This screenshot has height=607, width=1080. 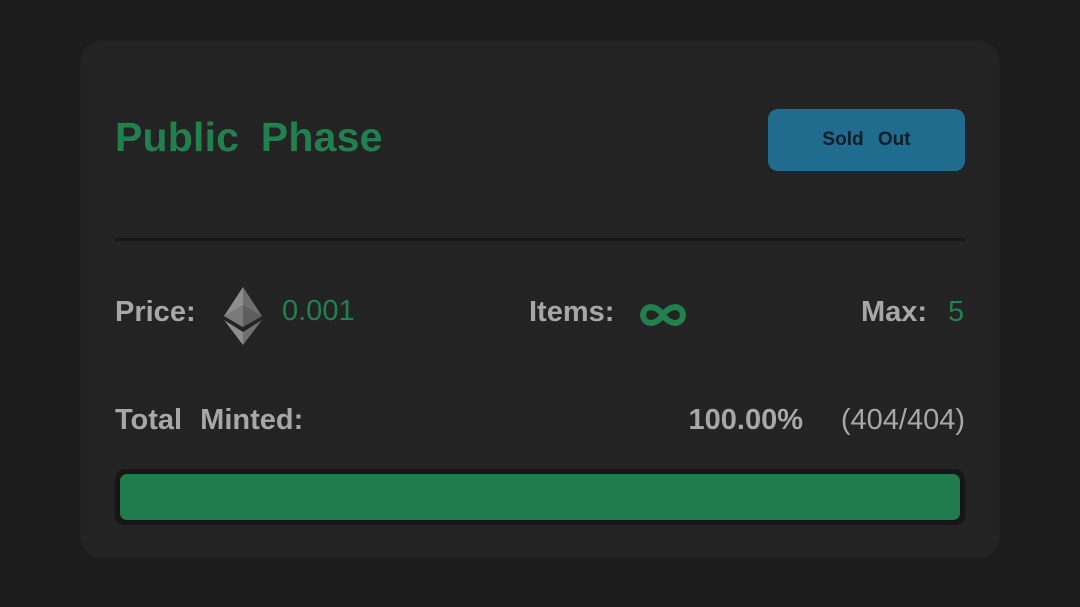 I want to click on total-minted-label: Total Minted:, so click(x=209, y=420).